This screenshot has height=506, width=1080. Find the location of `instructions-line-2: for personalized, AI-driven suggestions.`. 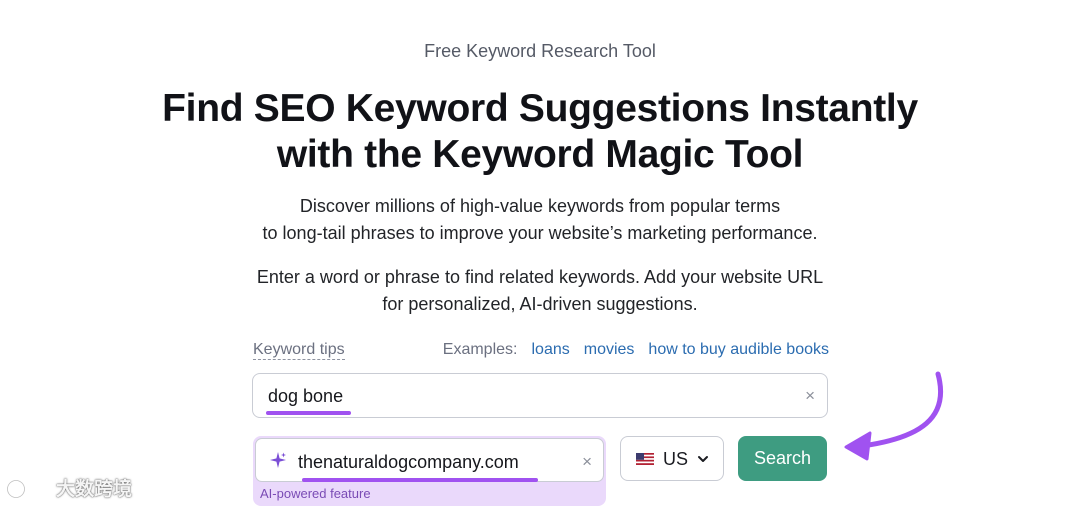

instructions-line-2: for personalized, AI-driven suggestions. is located at coordinates (540, 304).